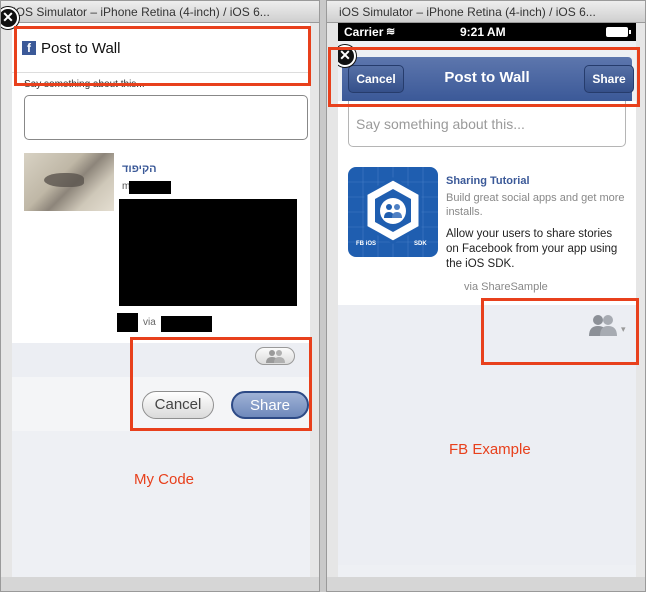 The width and height of the screenshot is (646, 592). Describe the element at coordinates (393, 212) in the screenshot. I see `app-icon: FB iOS SDK` at that location.